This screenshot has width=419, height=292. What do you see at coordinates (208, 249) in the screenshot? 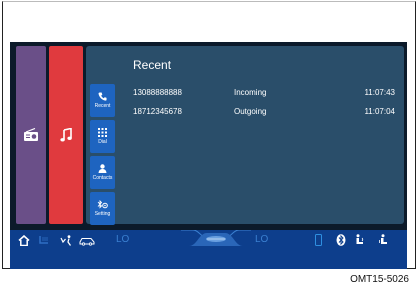
I see `climate-bar: LO LO` at bounding box center [208, 249].